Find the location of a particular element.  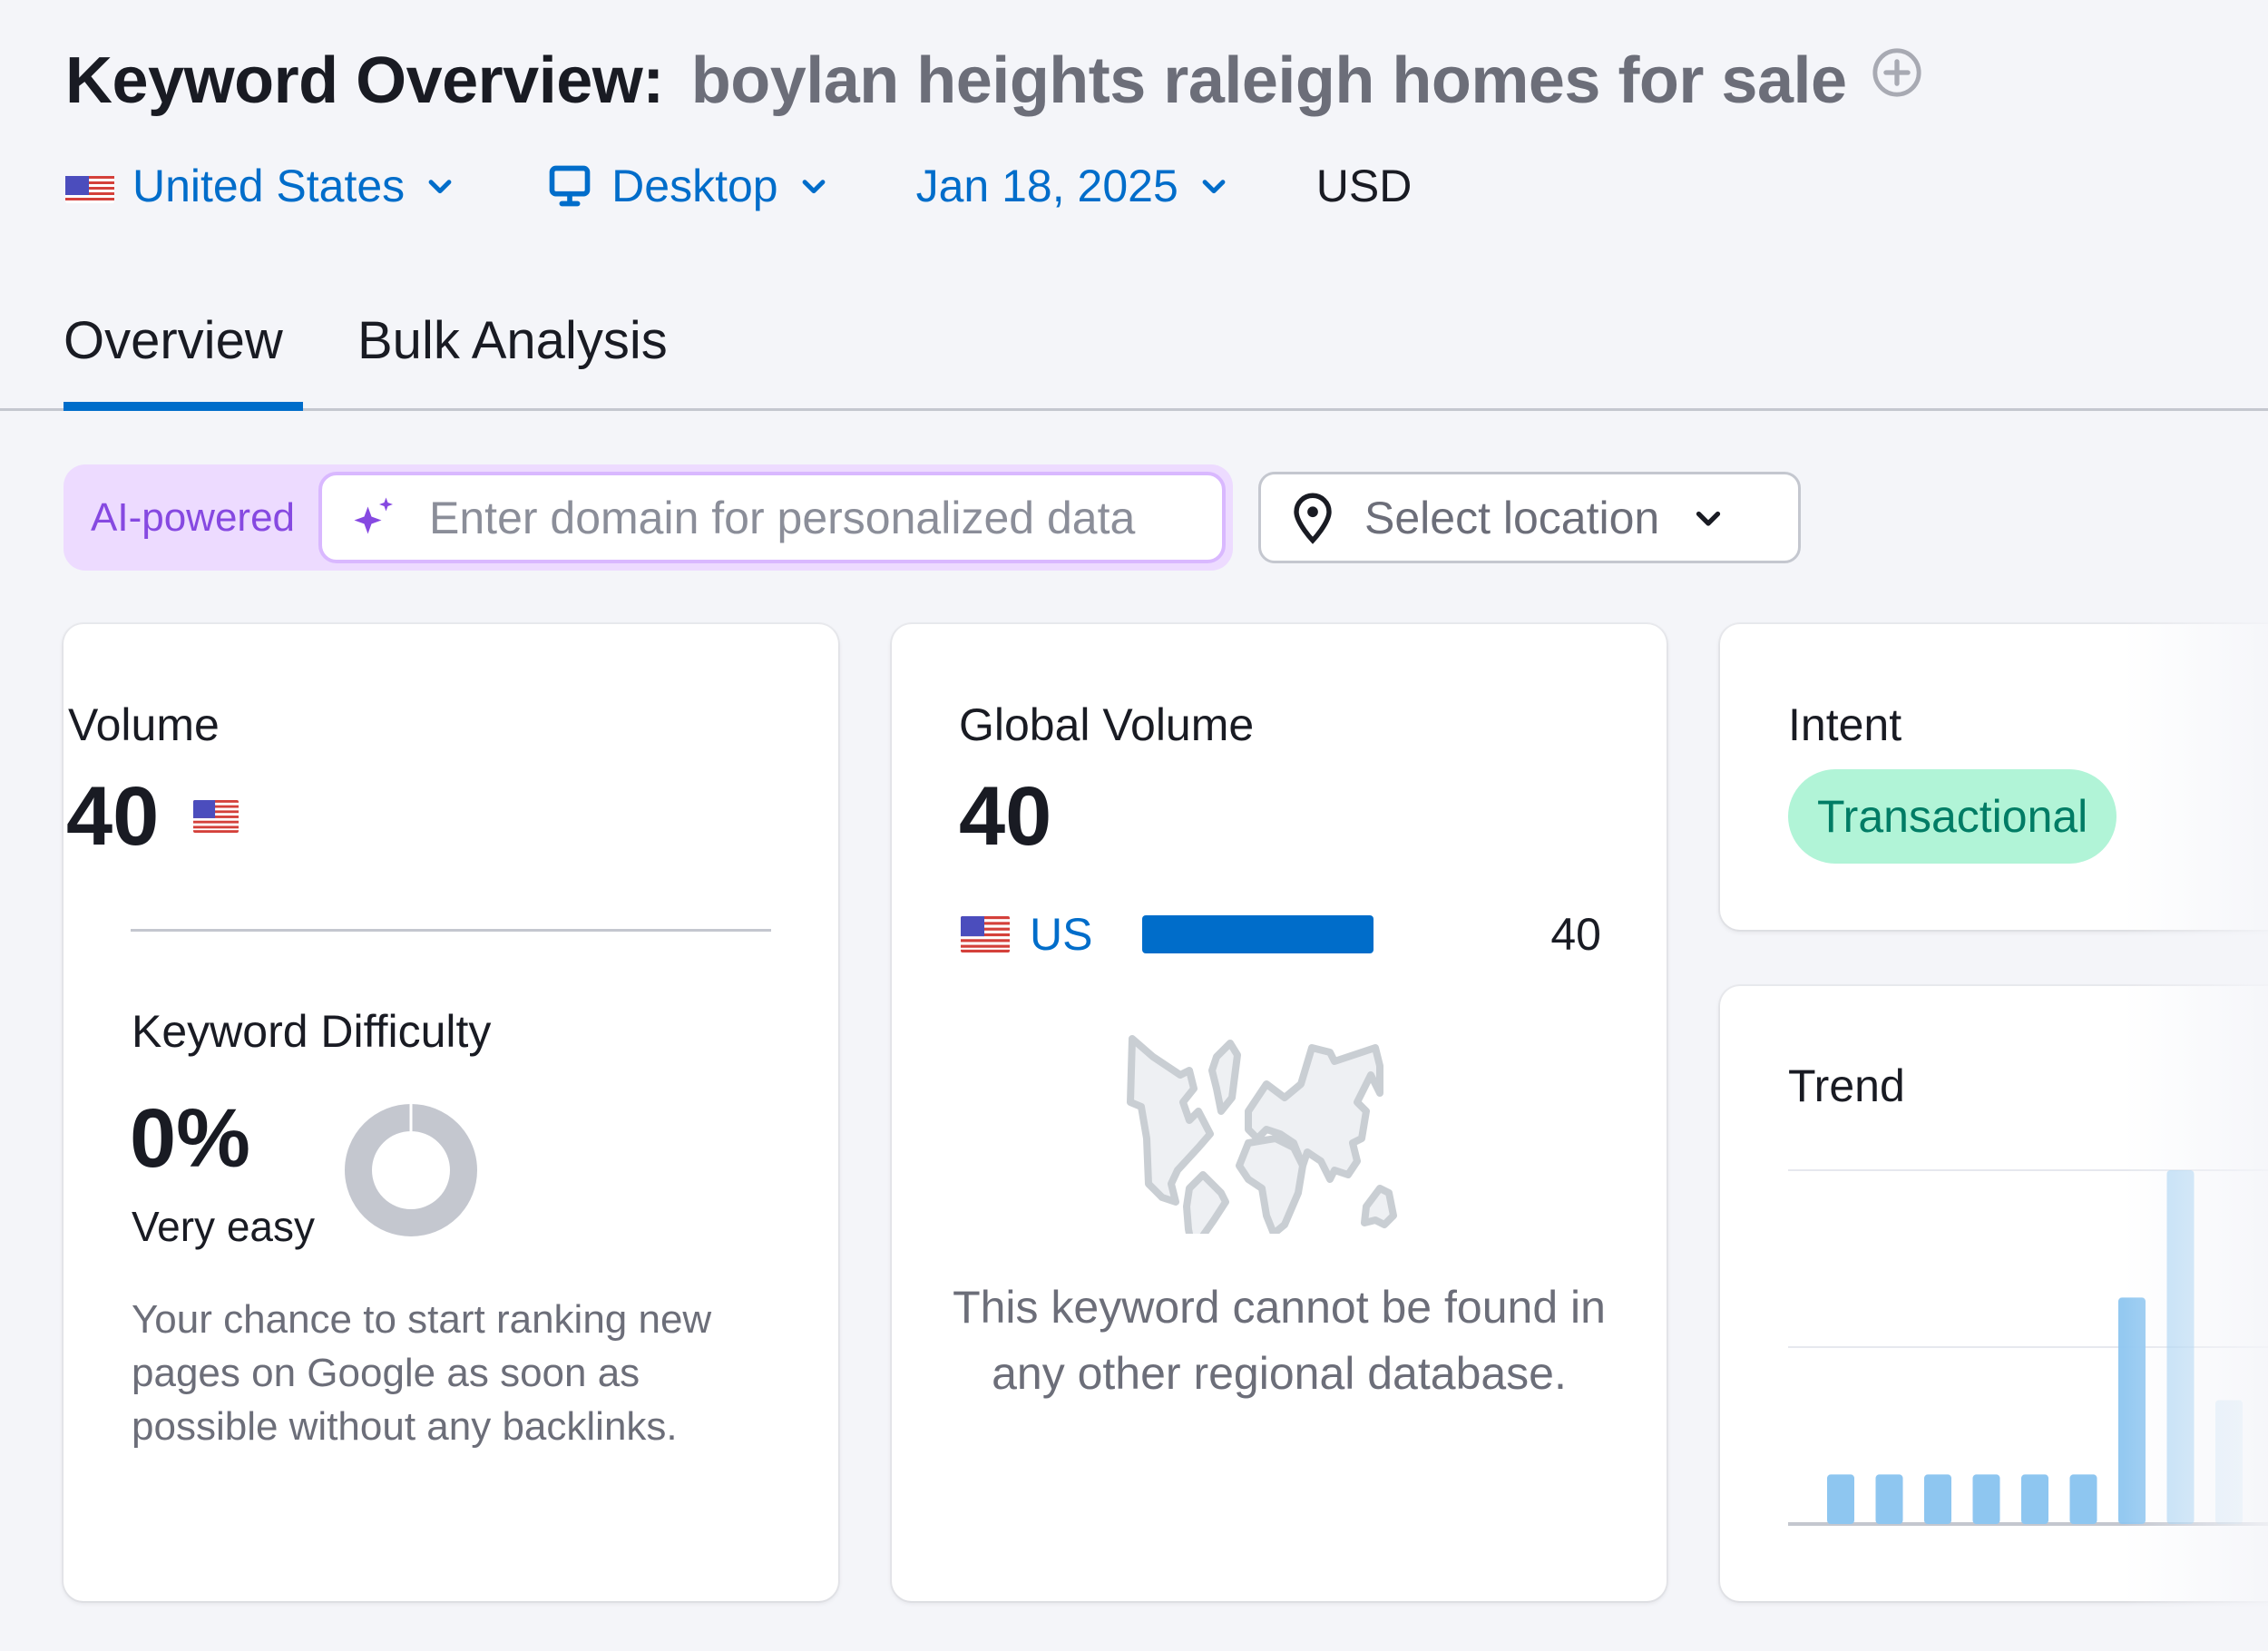

intent-badge: Transactional is located at coordinates (1953, 816).